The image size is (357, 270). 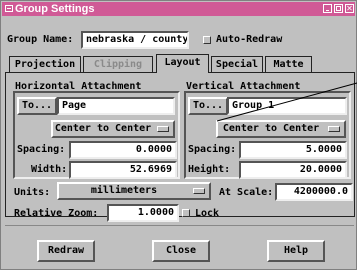 I want to click on horizontal-mode-select: Center to Center, so click(x=113, y=129).